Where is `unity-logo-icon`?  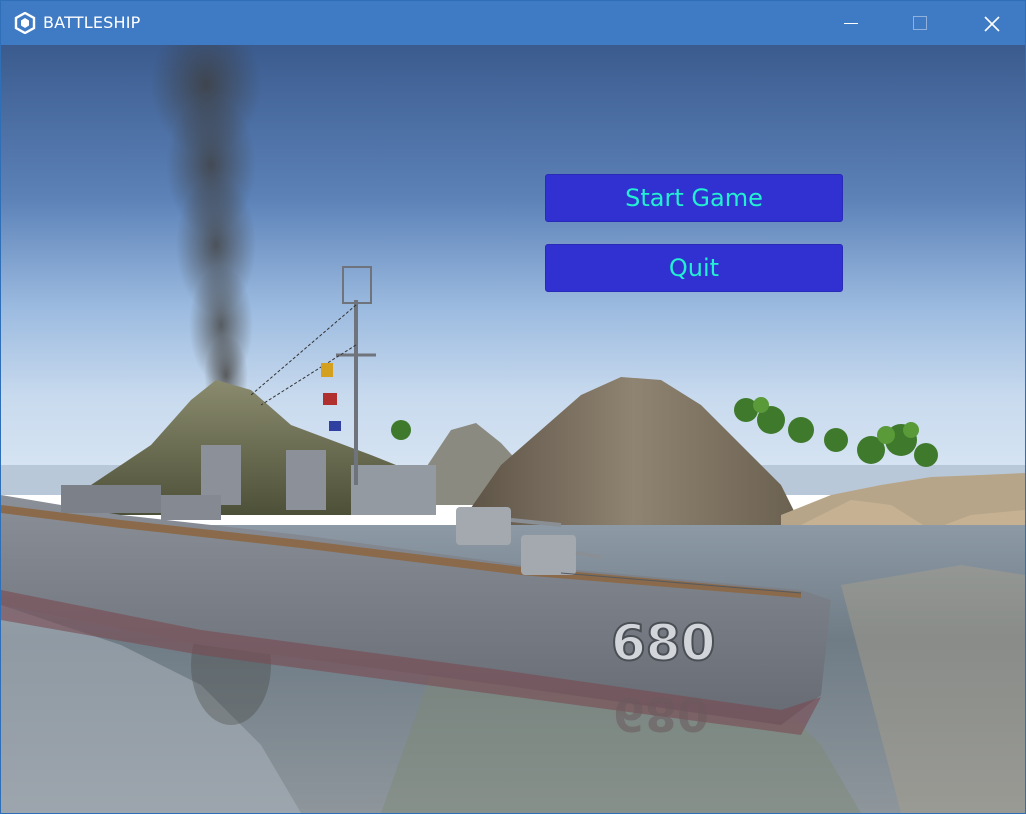
unity-logo-icon is located at coordinates (25, 23).